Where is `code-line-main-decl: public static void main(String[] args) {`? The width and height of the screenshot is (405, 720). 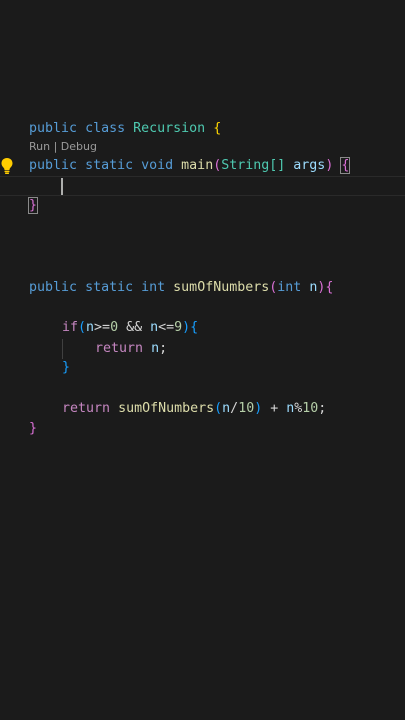
code-line-main-decl: public static void main(String[] args) { is located at coordinates (190, 166).